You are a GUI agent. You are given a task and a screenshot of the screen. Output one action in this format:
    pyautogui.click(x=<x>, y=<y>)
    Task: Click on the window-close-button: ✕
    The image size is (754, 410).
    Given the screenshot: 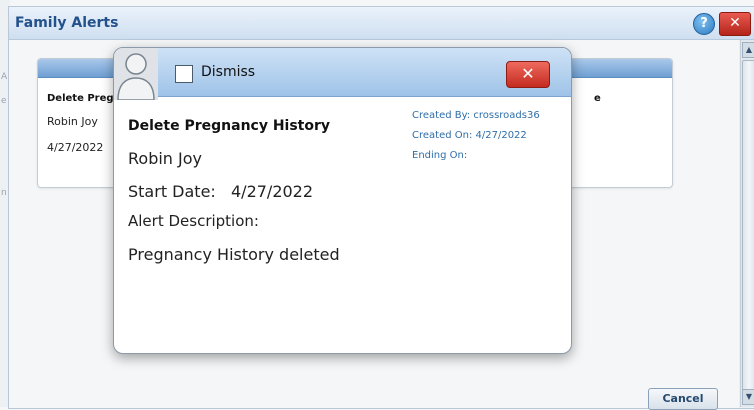 What is the action you would take?
    pyautogui.click(x=735, y=24)
    